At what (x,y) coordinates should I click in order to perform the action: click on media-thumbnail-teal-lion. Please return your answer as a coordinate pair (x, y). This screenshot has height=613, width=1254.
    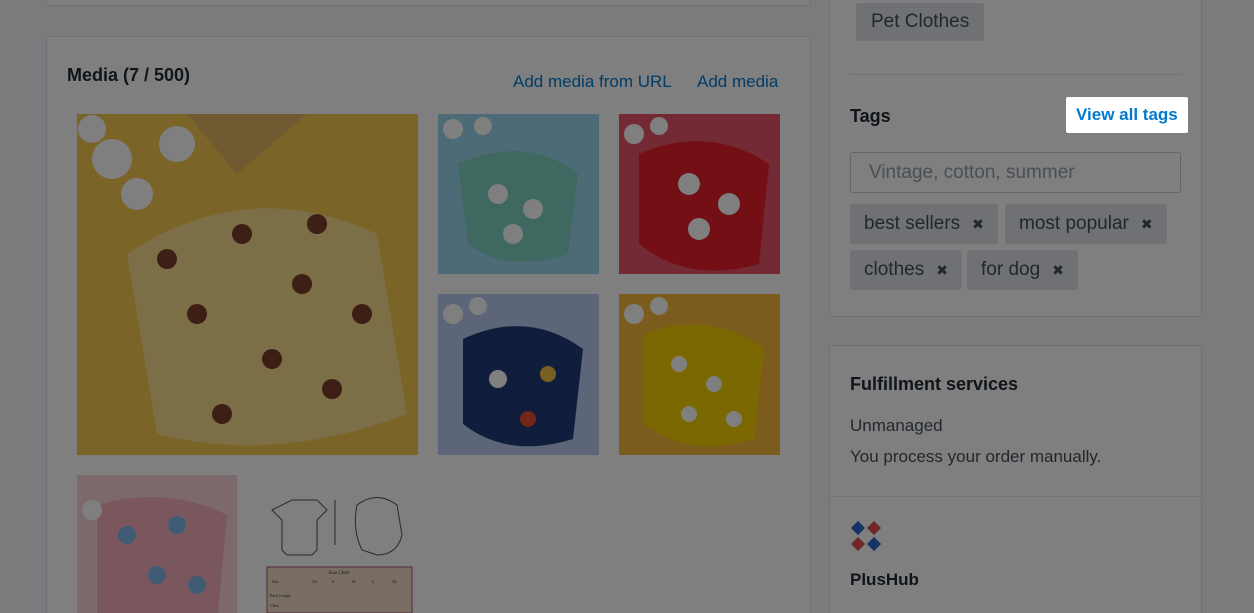
    Looking at the image, I should click on (518, 194).